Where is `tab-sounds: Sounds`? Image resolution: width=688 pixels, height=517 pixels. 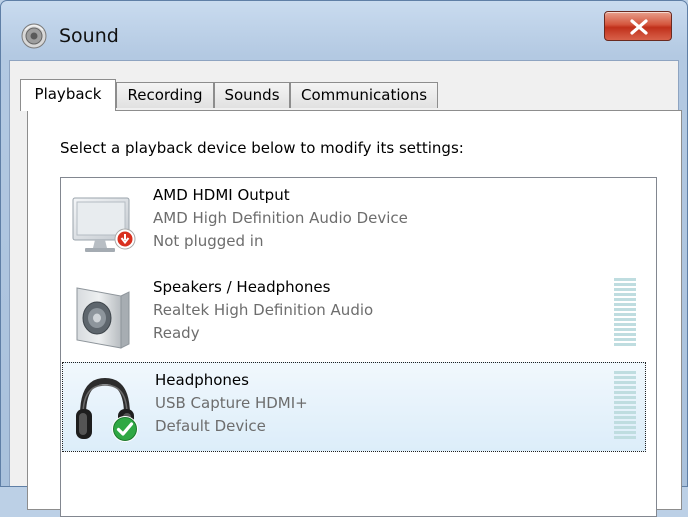 tab-sounds: Sounds is located at coordinates (252, 95).